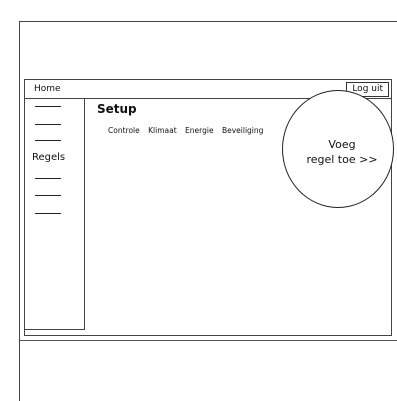 The width and height of the screenshot is (397, 401). I want to click on sidebar-item-regels: Regels, so click(48, 158).